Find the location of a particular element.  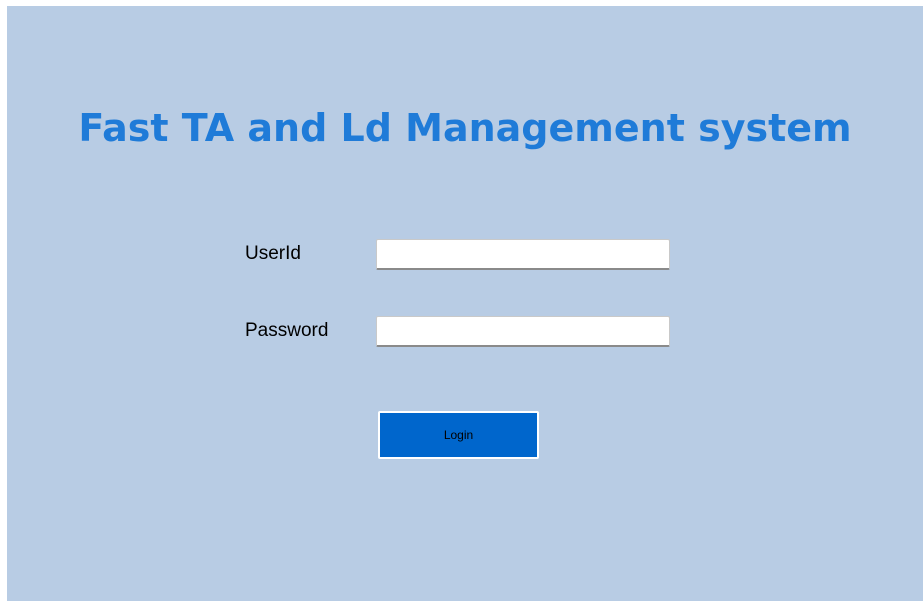

userid-input is located at coordinates (523, 254).